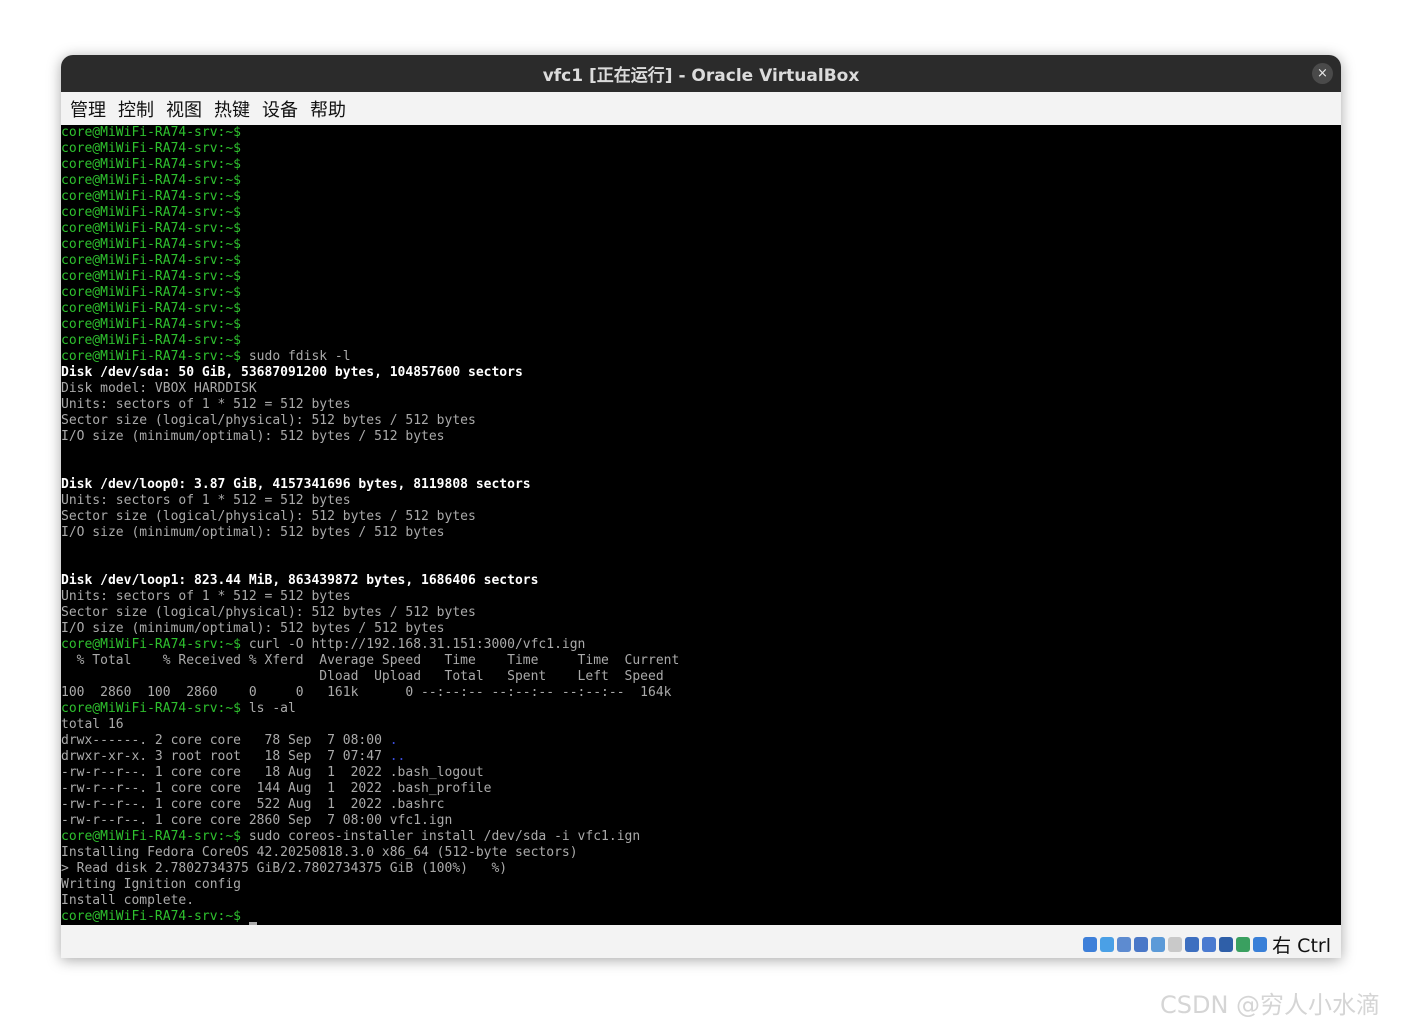 This screenshot has width=1402, height=1025. I want to click on recording-icon, so click(1209, 944).